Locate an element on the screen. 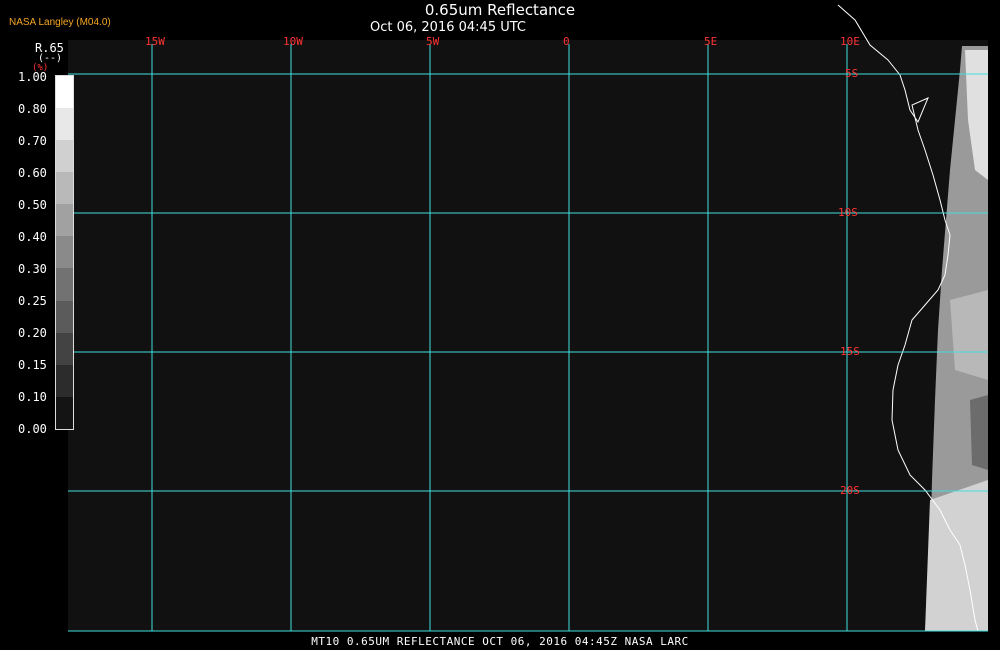 The width and height of the screenshot is (1000, 650). legend-tick-label: 0.30 is located at coordinates (32, 269).